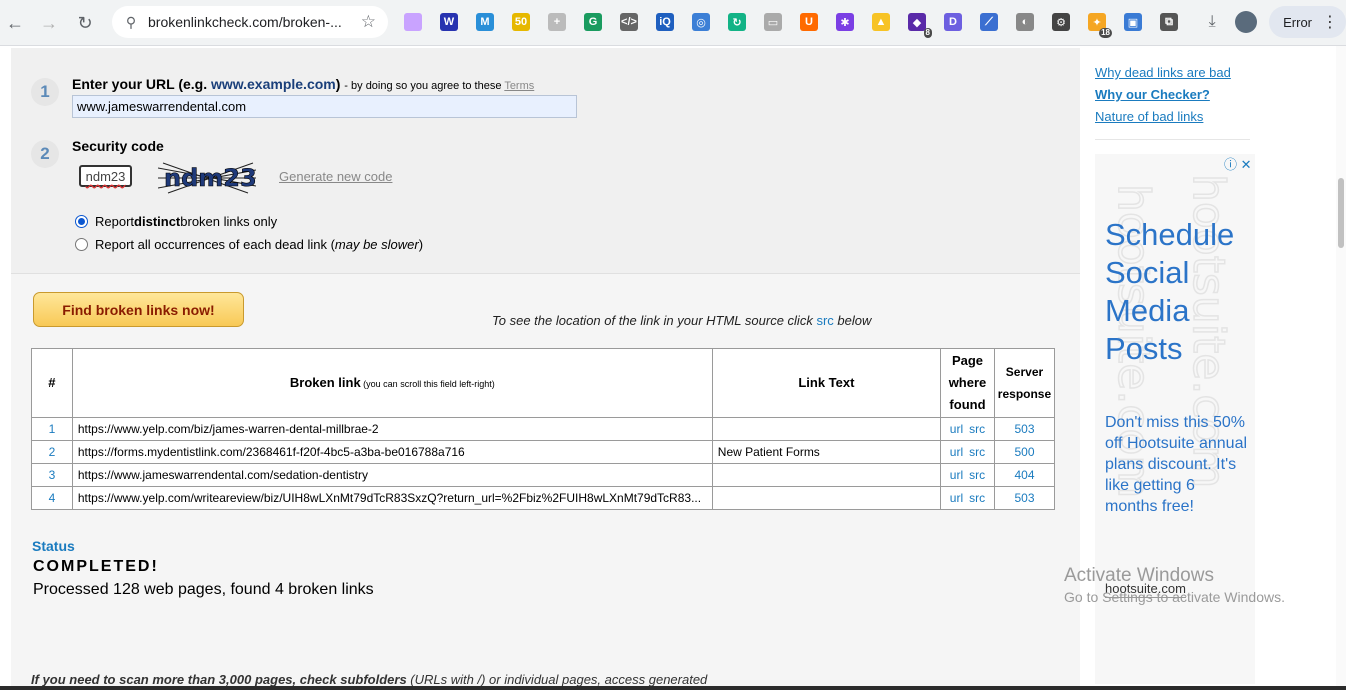 Image resolution: width=1346 pixels, height=690 pixels. I want to click on sidebar-link-why-checker: Why our Checker?, so click(1163, 95).